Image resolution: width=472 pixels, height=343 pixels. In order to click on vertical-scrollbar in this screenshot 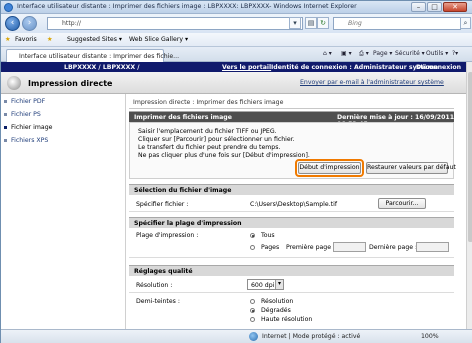, I will do `click(469, 195)`.